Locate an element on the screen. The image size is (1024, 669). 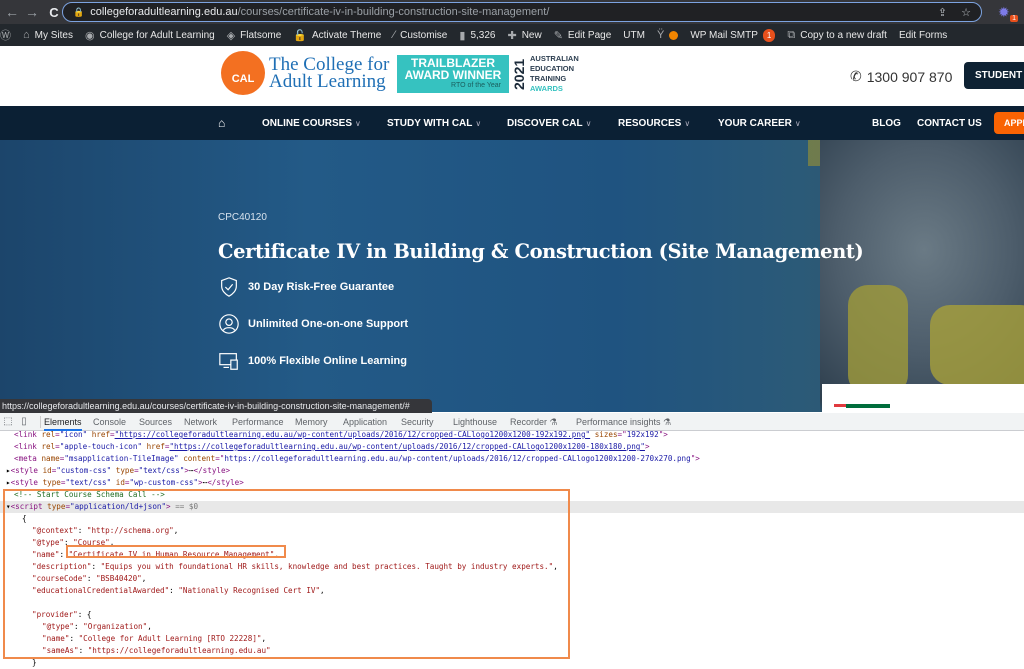
flatsome-icon: ◈ is located at coordinates (231, 35).